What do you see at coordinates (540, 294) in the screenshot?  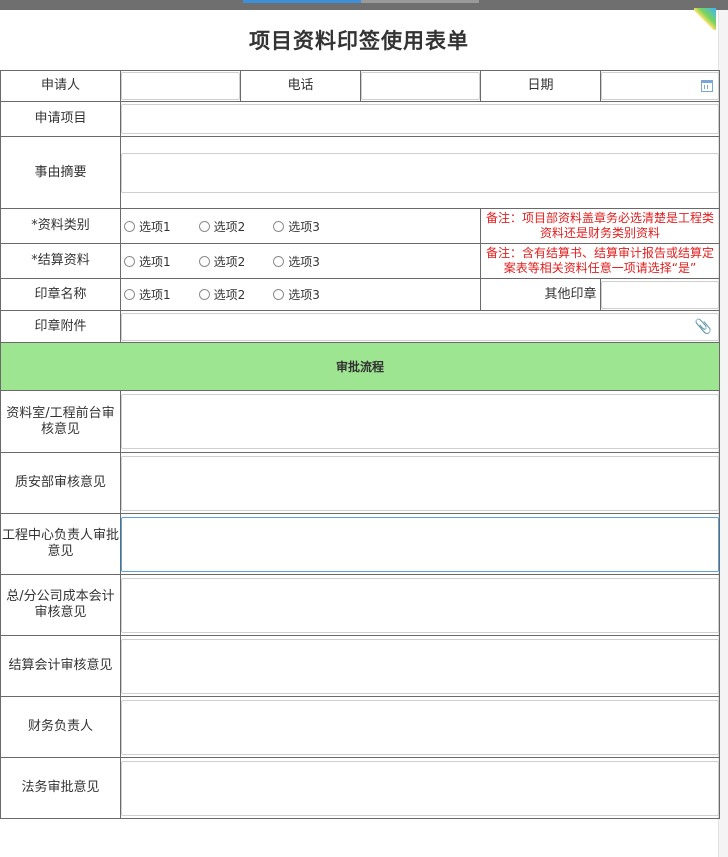 I see `other-seal-label-cell: 其他印章` at bounding box center [540, 294].